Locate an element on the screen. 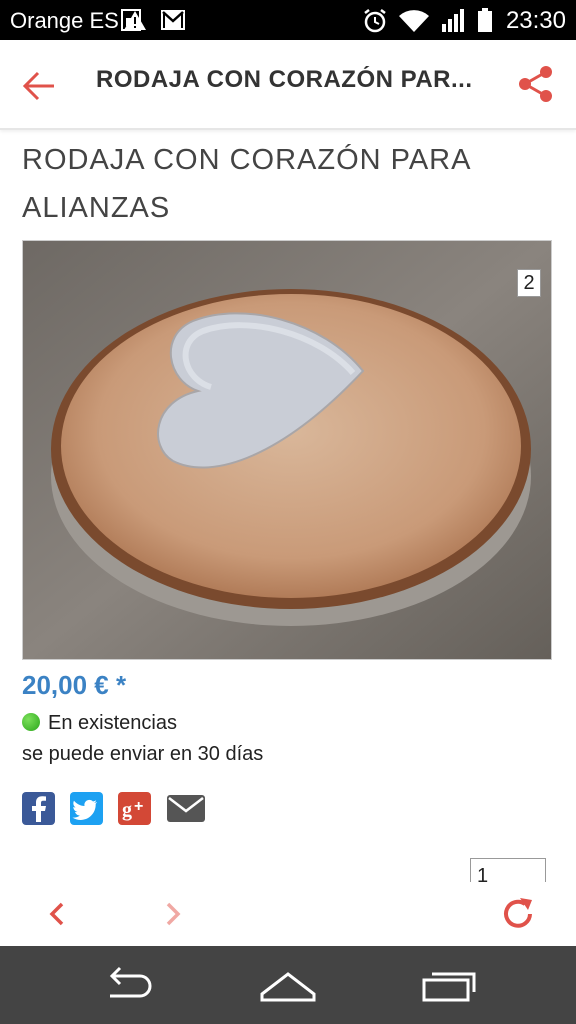  wifi-icon is located at coordinates (414, 24).